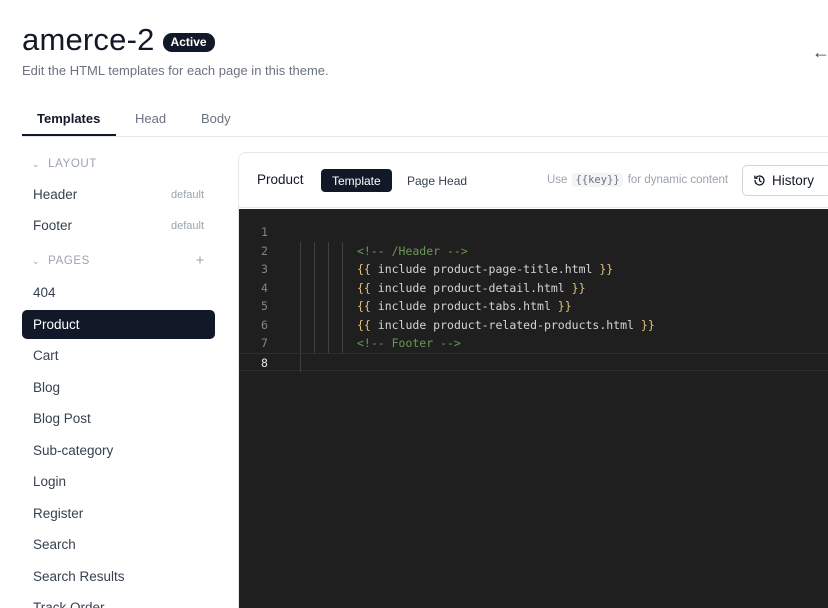 This screenshot has height=608, width=828. I want to click on sidebar-item-search: Search, so click(118, 544).